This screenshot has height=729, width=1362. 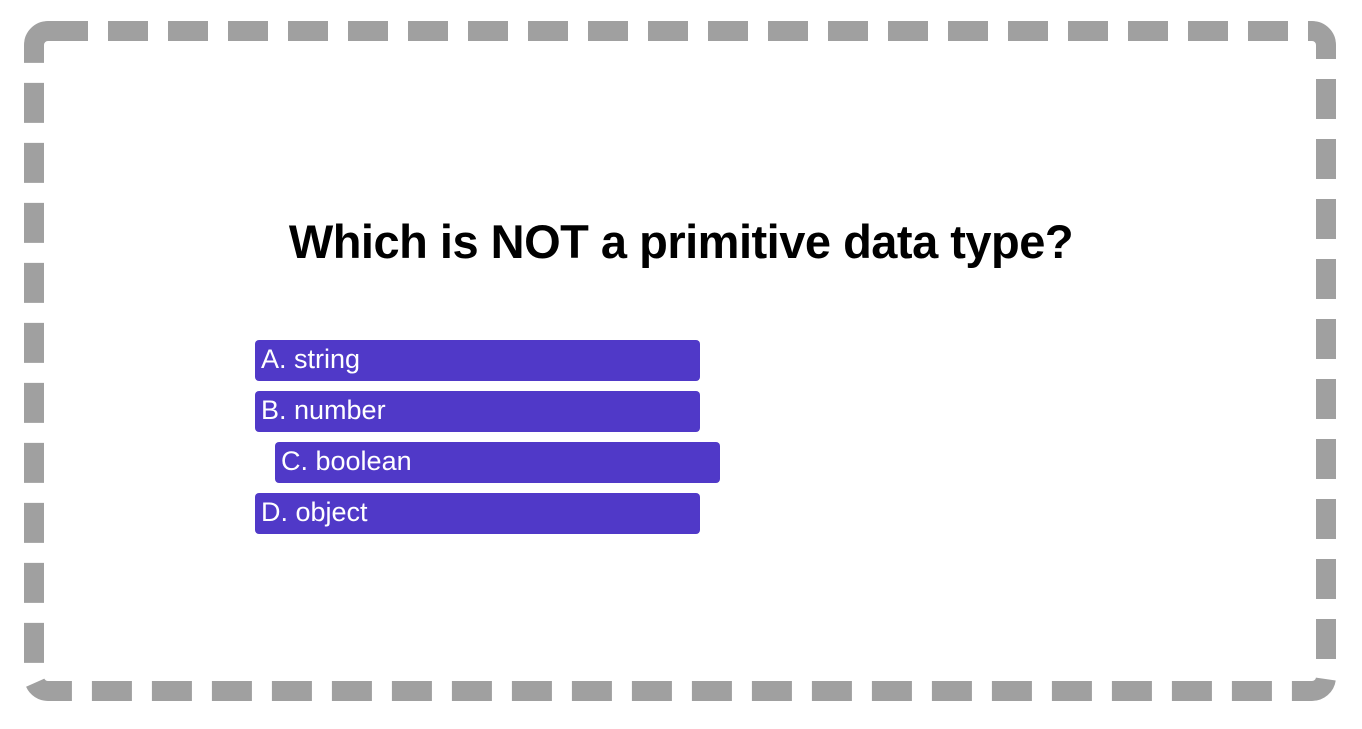 What do you see at coordinates (477, 513) in the screenshot?
I see `option-d-button: D. object` at bounding box center [477, 513].